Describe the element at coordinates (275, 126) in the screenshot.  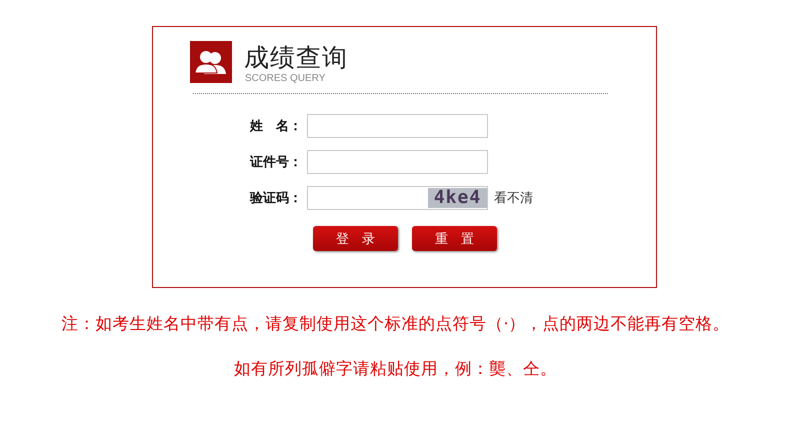
I see `field-label: 姓 名：` at that location.